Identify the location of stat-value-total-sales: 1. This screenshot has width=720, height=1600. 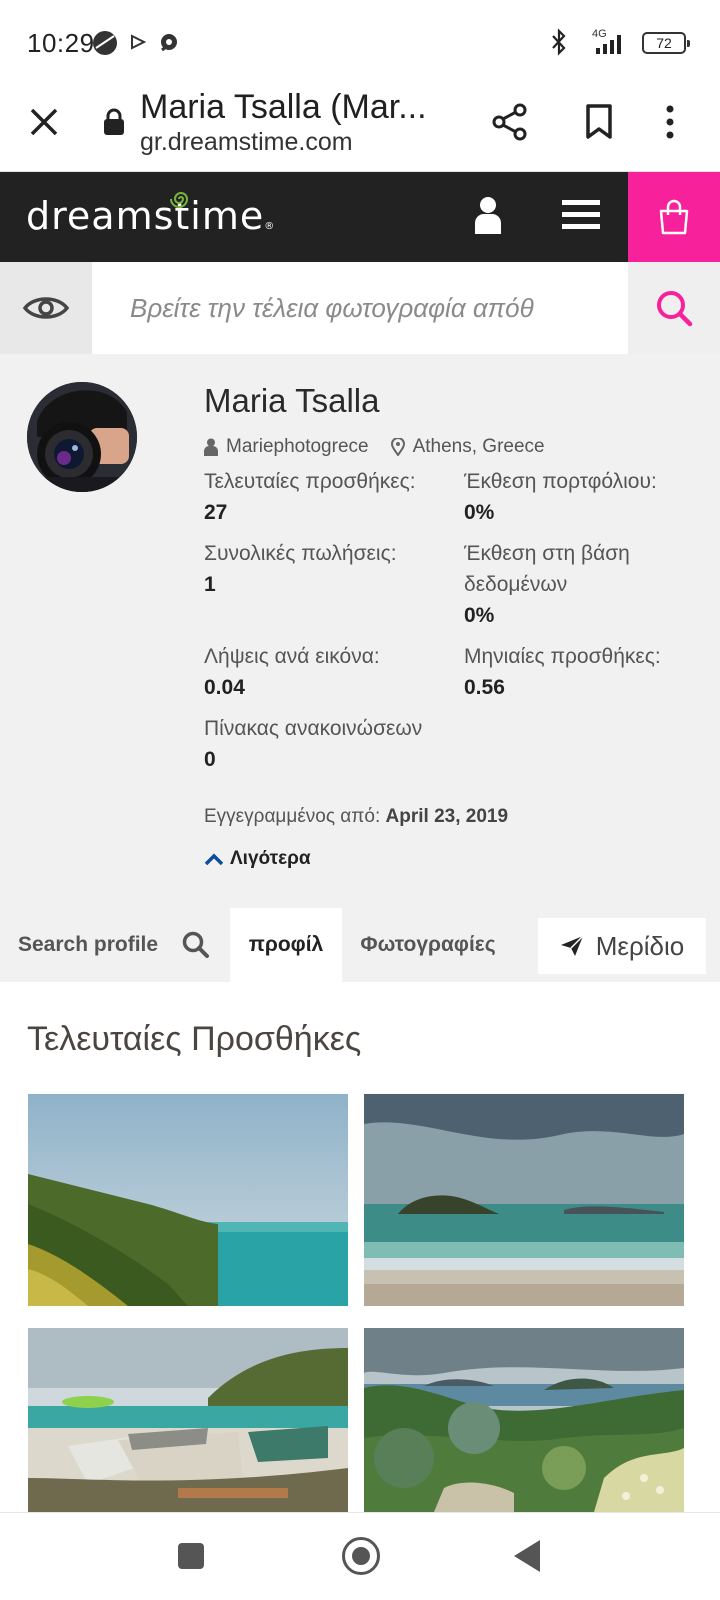
(210, 584).